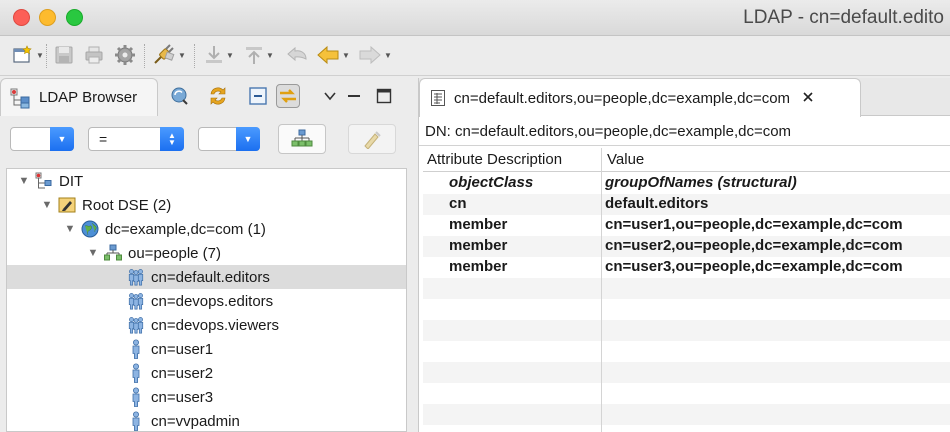  I want to click on attribute-value-cell: default.editors, so click(656, 203).